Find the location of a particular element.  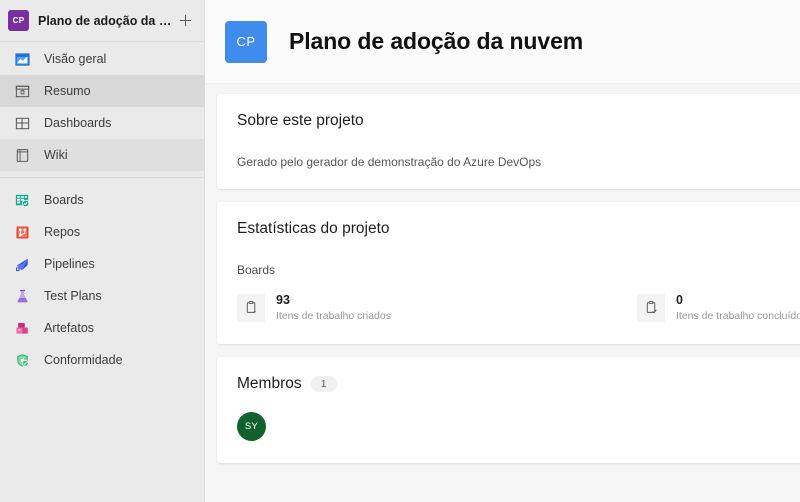

sidebar-item-label: Pipelines is located at coordinates (69, 264).